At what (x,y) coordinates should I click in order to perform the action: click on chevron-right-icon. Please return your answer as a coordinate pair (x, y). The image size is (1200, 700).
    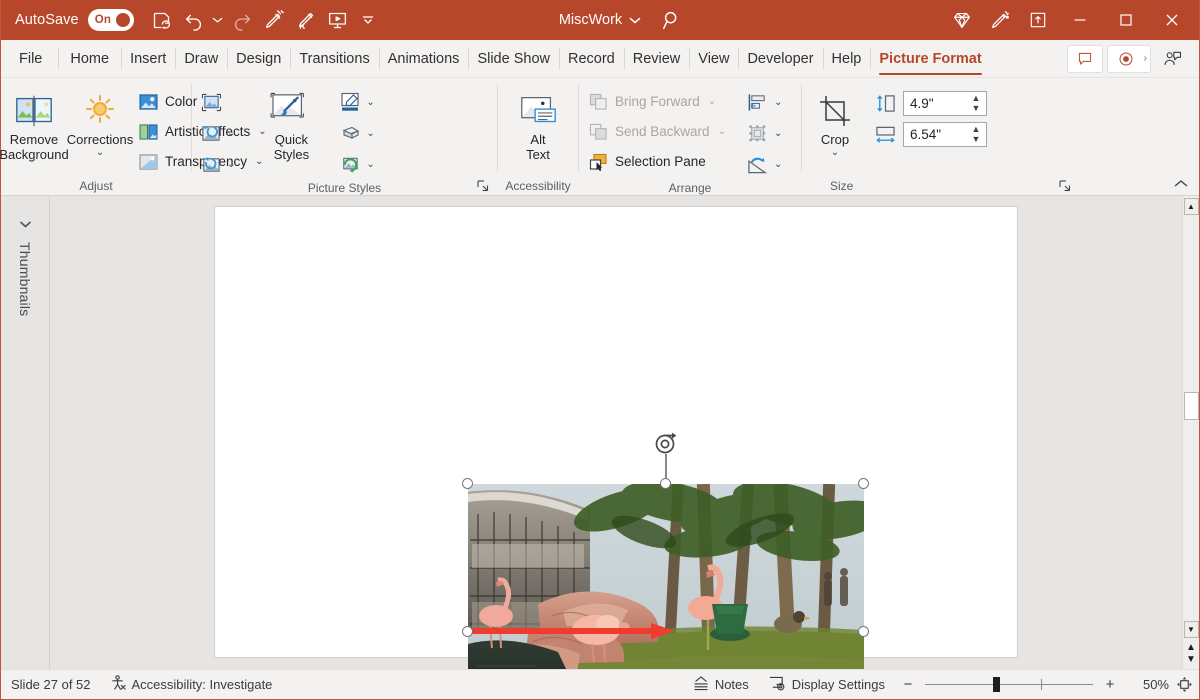
    Looking at the image, I should click on (25, 225).